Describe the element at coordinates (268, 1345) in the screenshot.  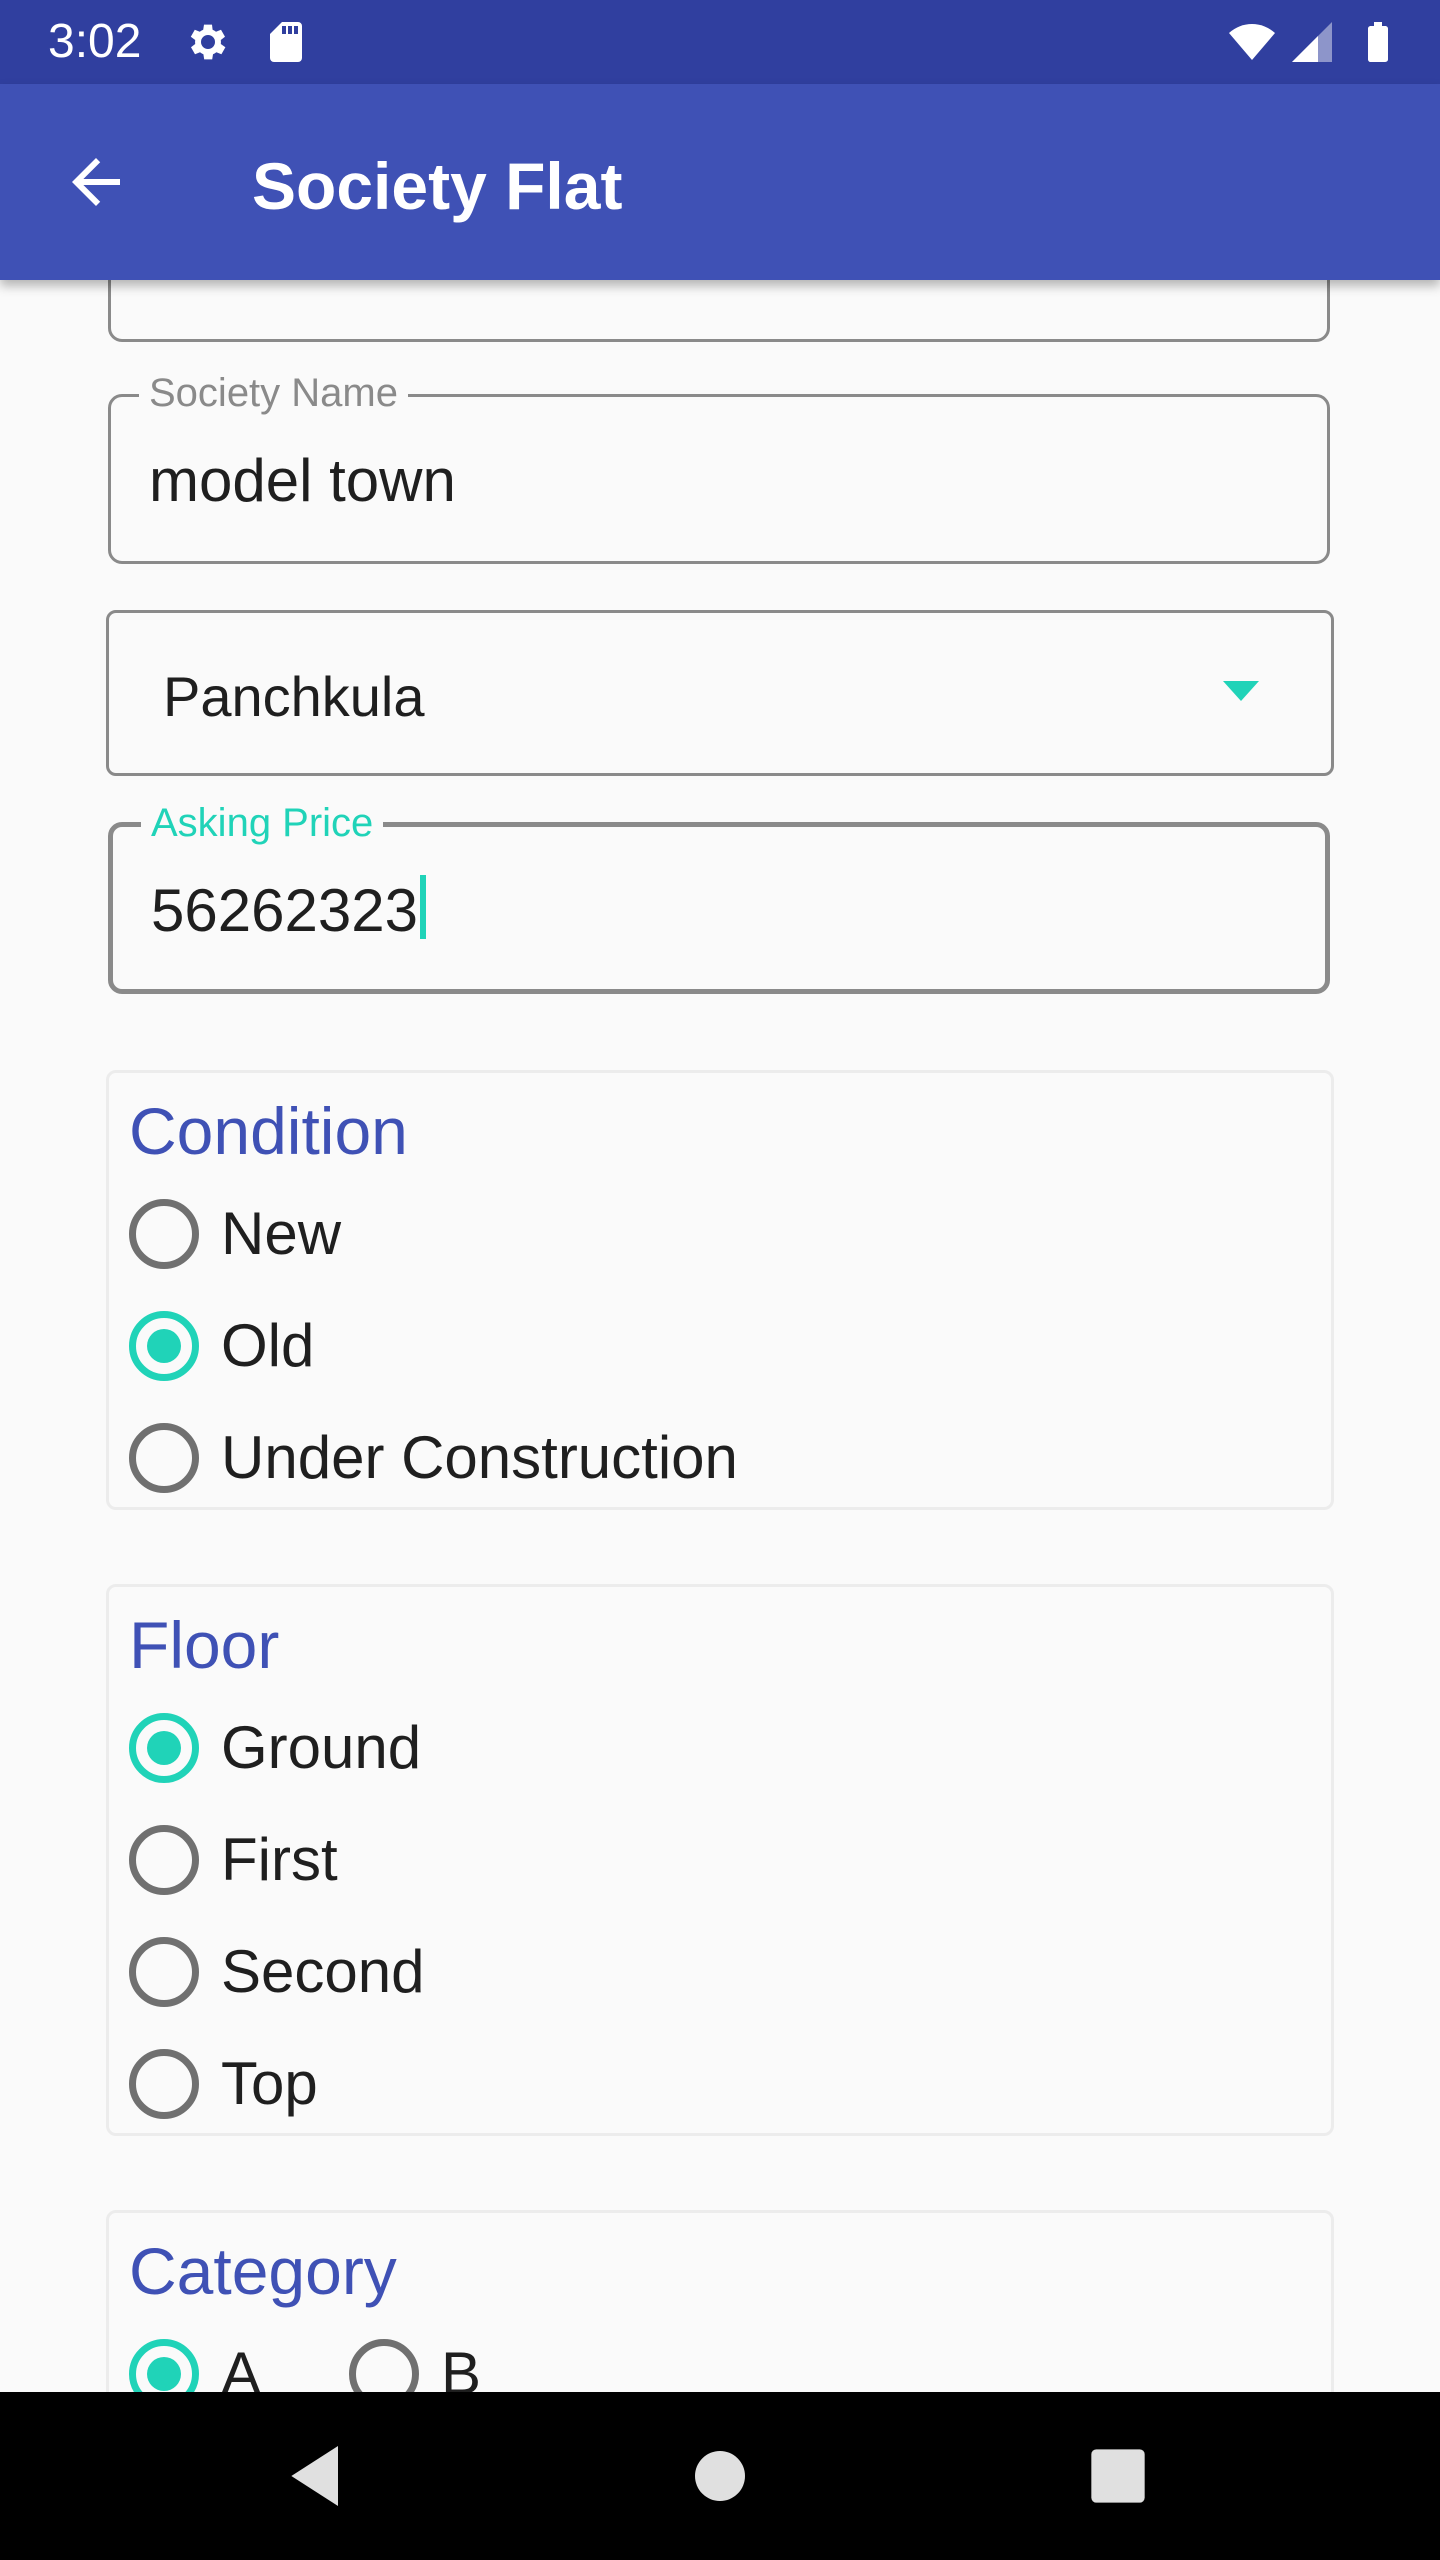
I see `radio-label: Old` at that location.